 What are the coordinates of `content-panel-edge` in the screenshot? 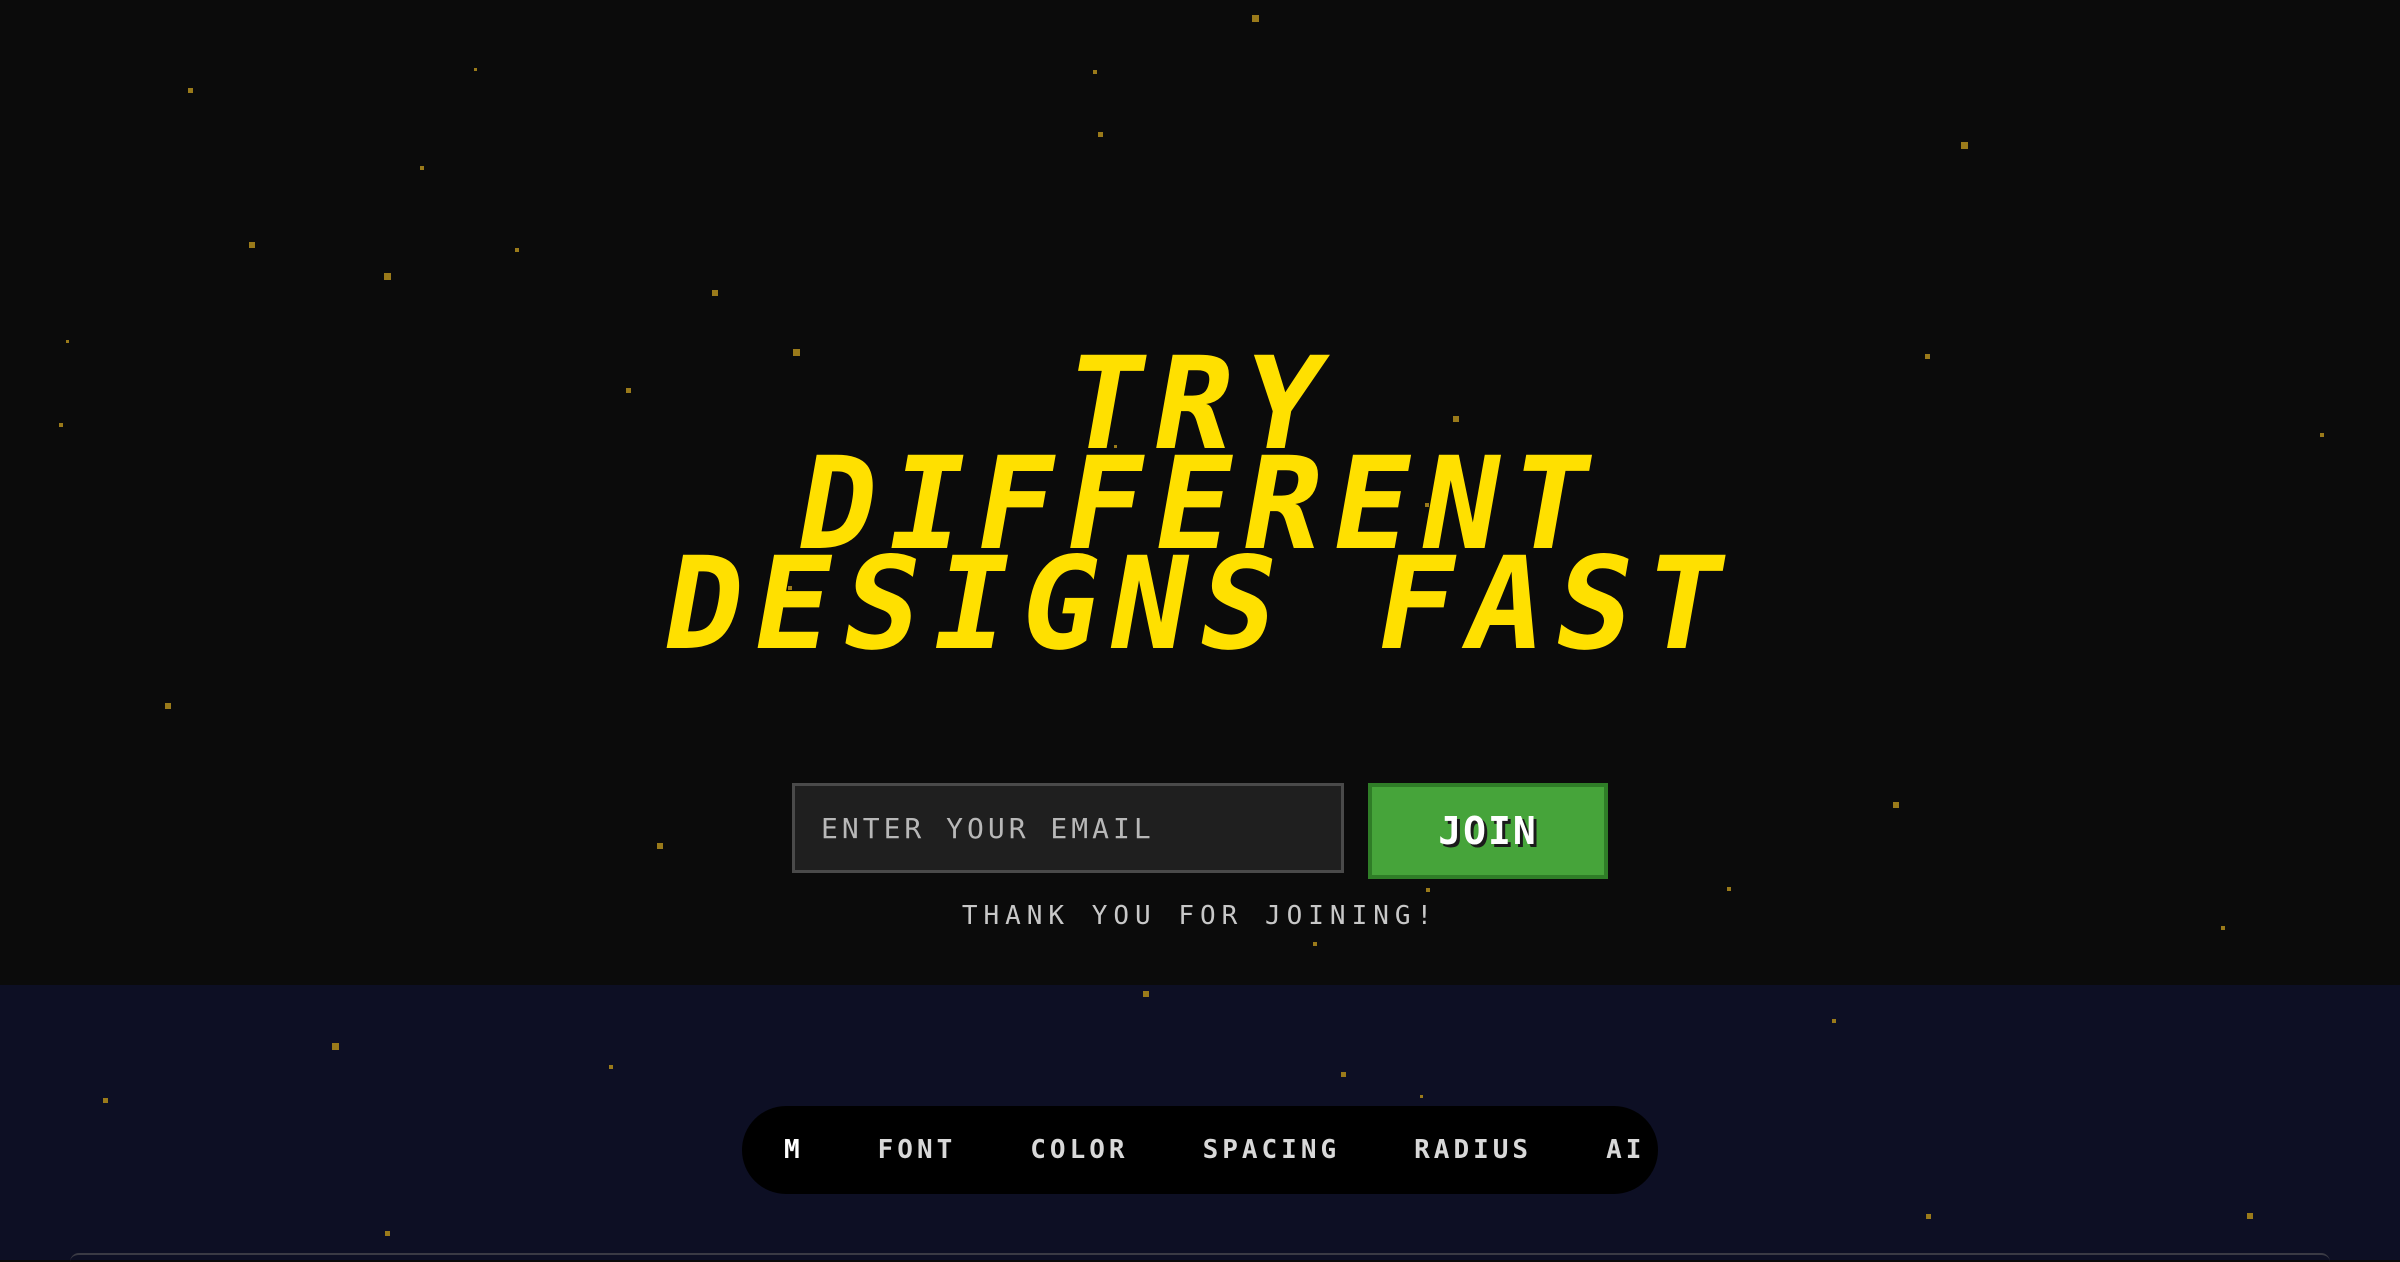 It's located at (1200, 1257).